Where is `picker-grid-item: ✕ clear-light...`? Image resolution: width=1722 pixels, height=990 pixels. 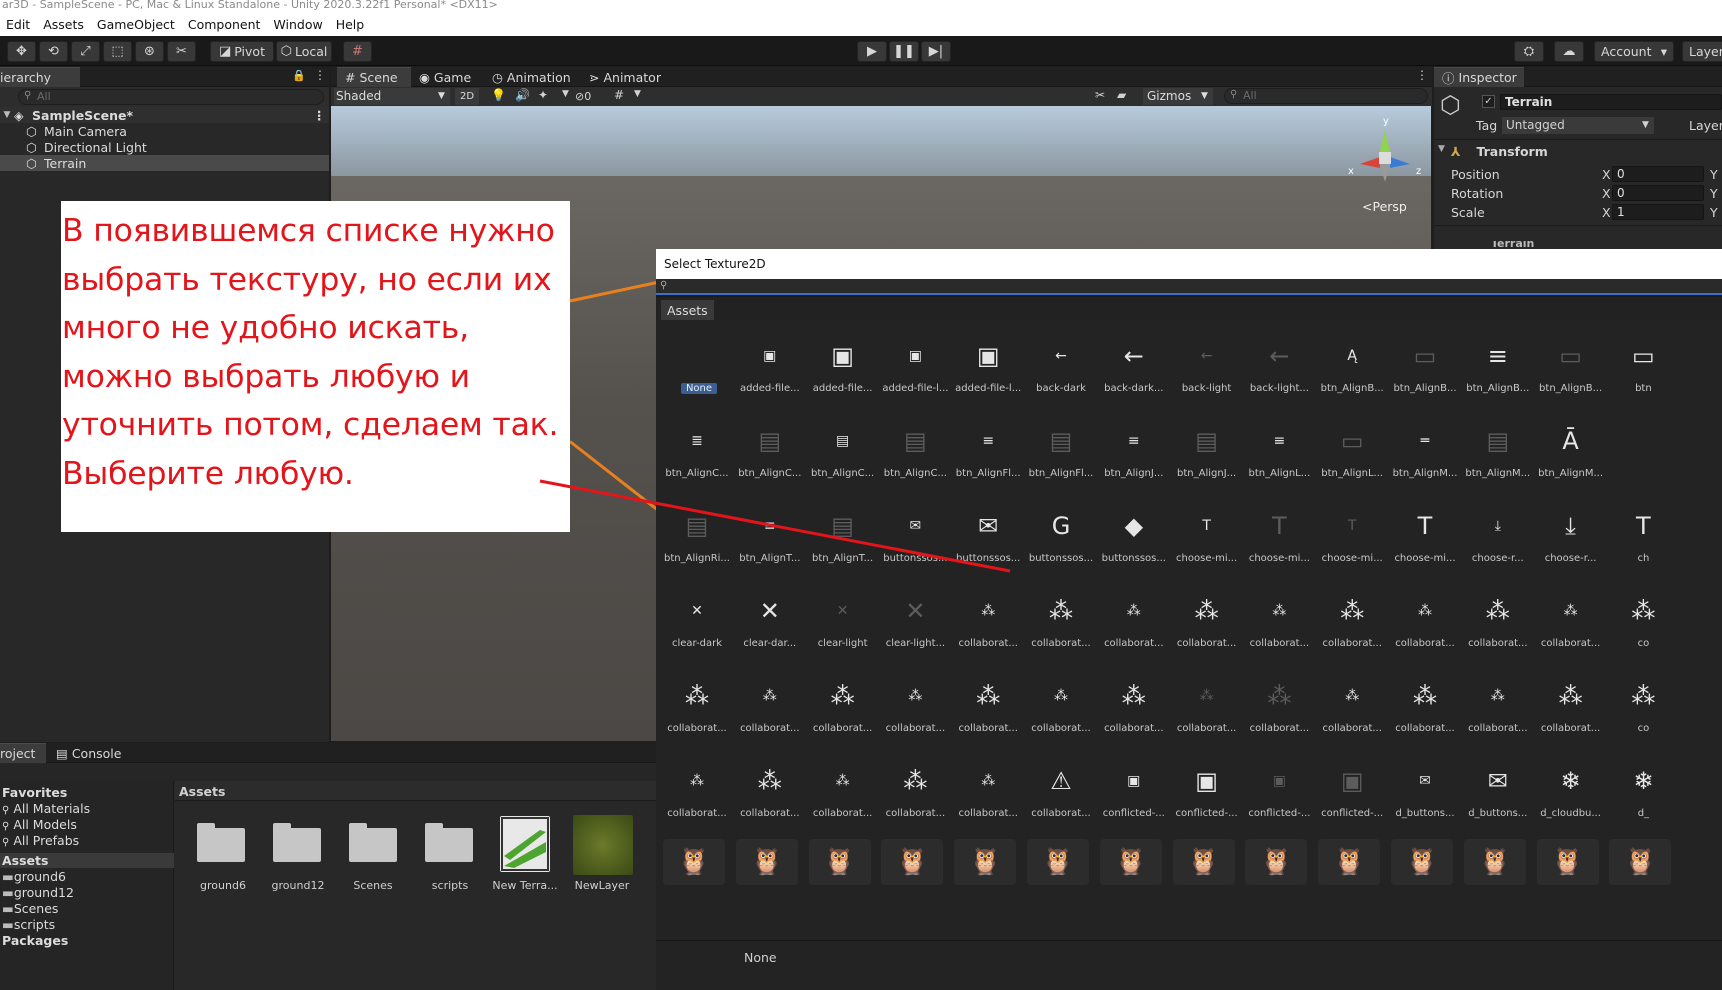
picker-grid-item: ✕ clear-light... is located at coordinates (915, 629).